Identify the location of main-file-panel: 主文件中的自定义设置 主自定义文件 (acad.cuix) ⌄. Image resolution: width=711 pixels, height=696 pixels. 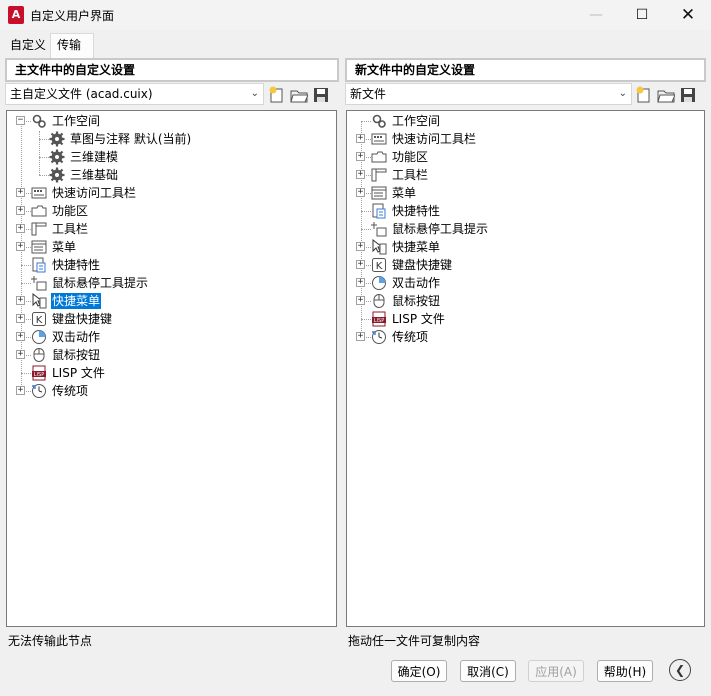
(172, 82).